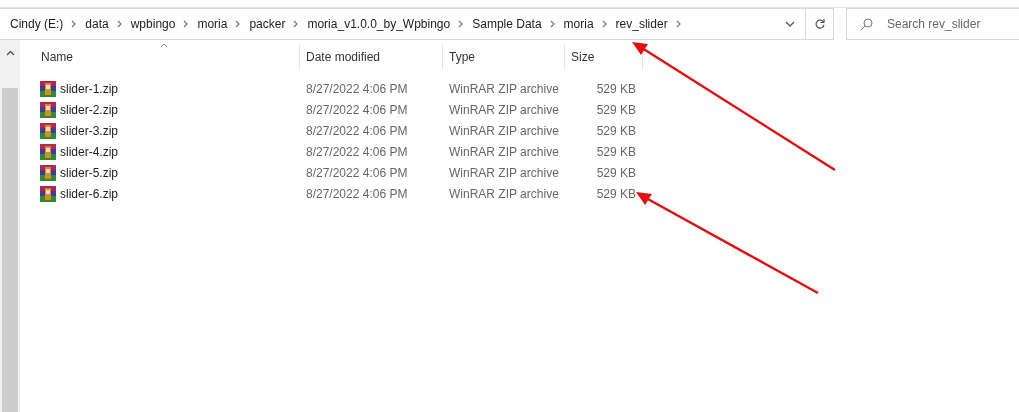  Describe the element at coordinates (10, 53) in the screenshot. I see `scroll-up-icon` at that location.